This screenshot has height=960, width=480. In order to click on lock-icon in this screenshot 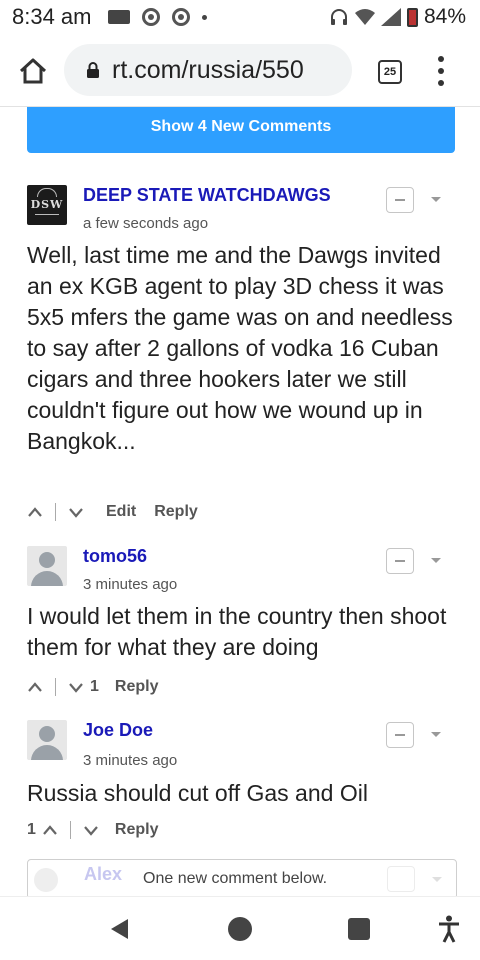, I will do `click(93, 70)`.